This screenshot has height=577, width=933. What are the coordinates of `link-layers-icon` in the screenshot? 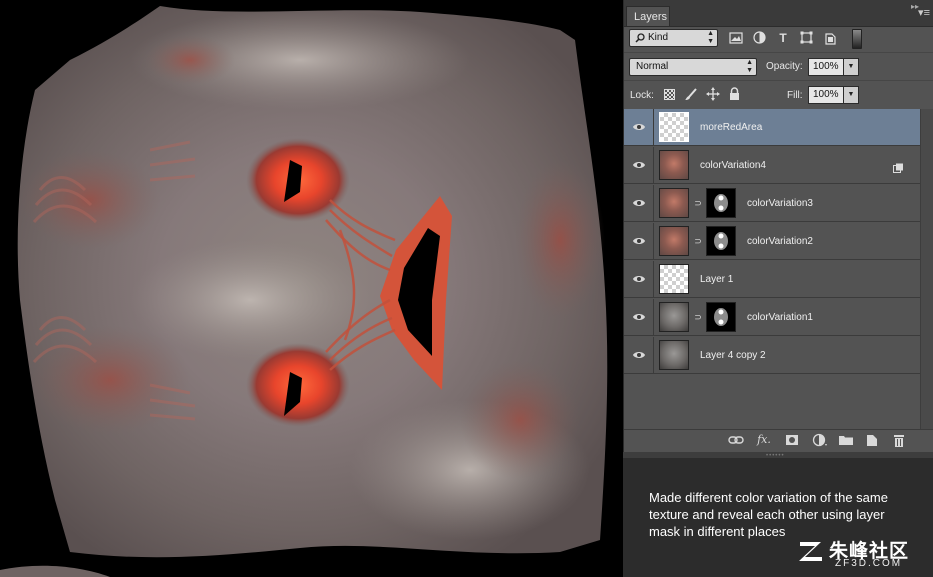 It's located at (736, 440).